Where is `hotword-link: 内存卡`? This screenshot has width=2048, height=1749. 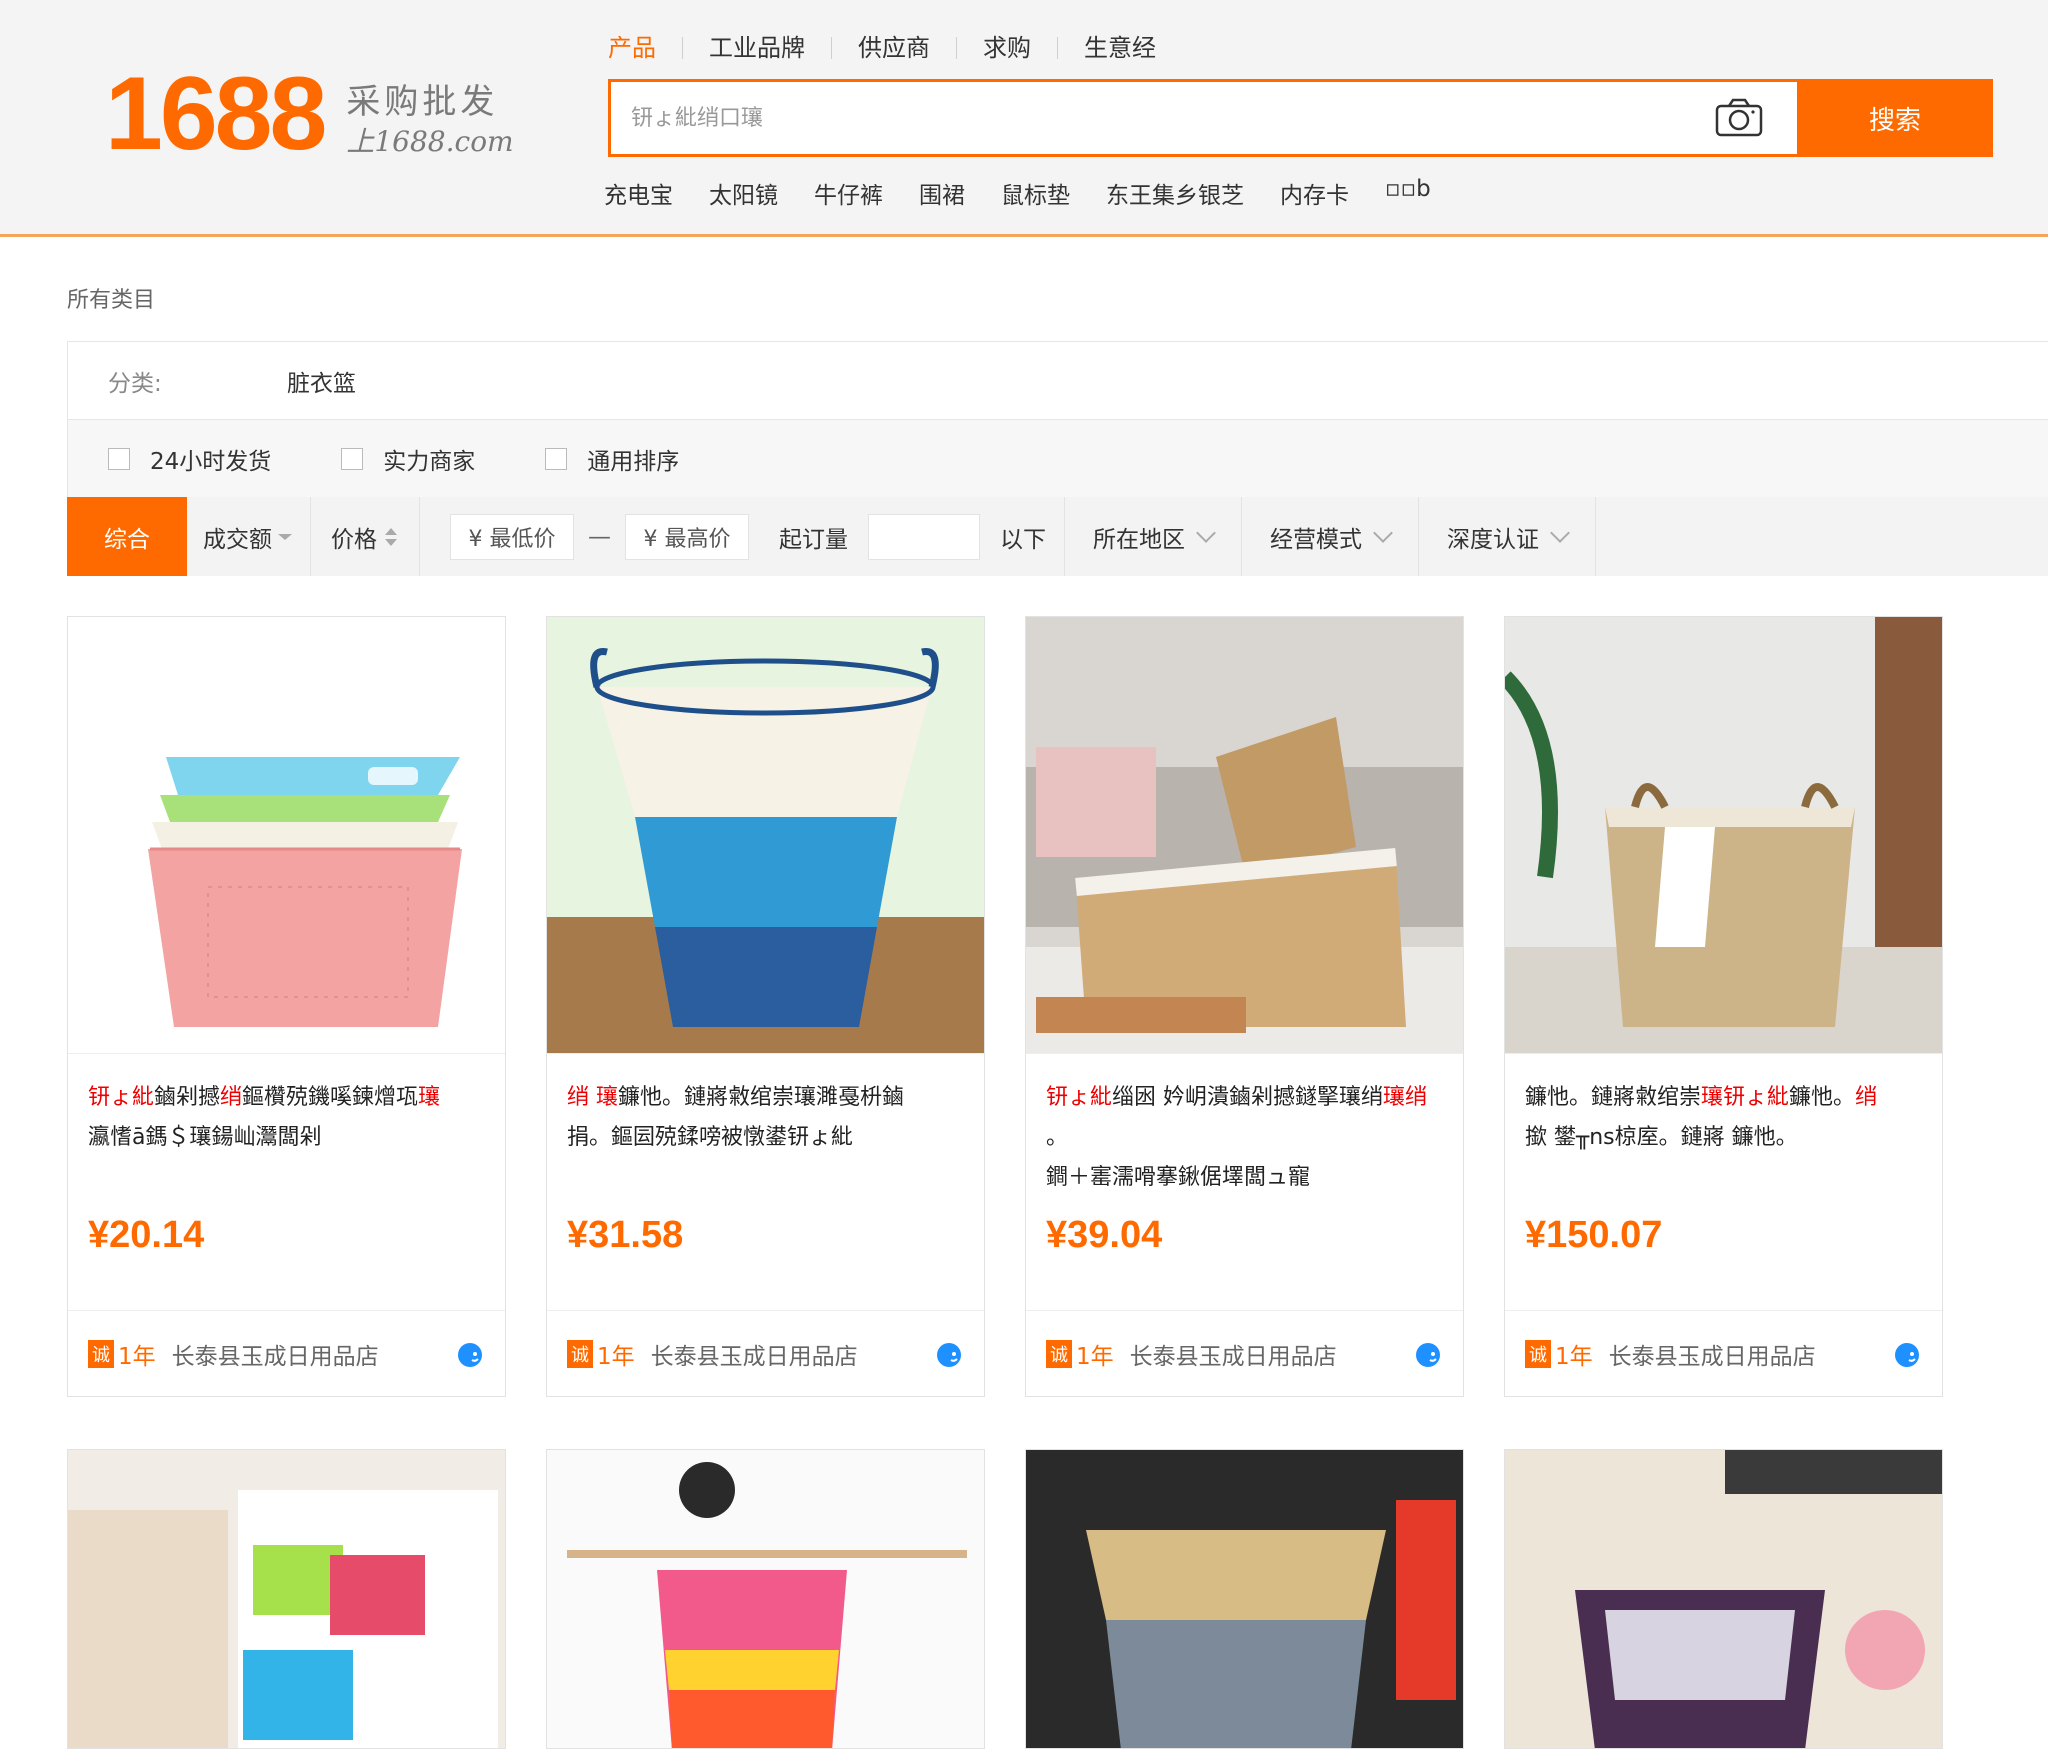 hotword-link: 内存卡 is located at coordinates (1314, 193).